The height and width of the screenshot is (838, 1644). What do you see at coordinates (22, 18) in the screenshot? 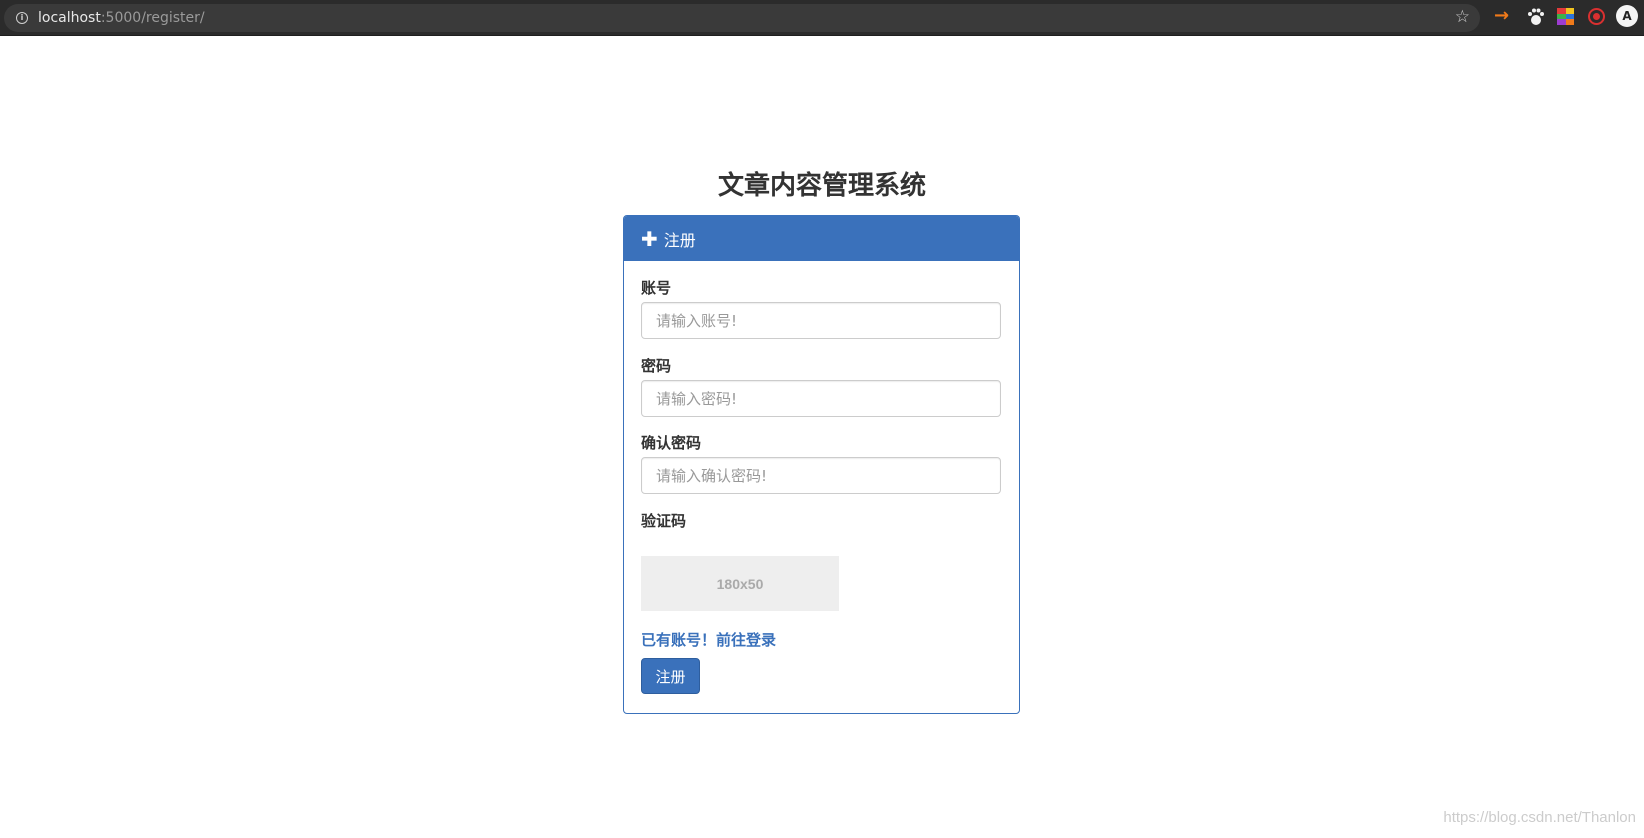
I see `info-icon: i` at bounding box center [22, 18].